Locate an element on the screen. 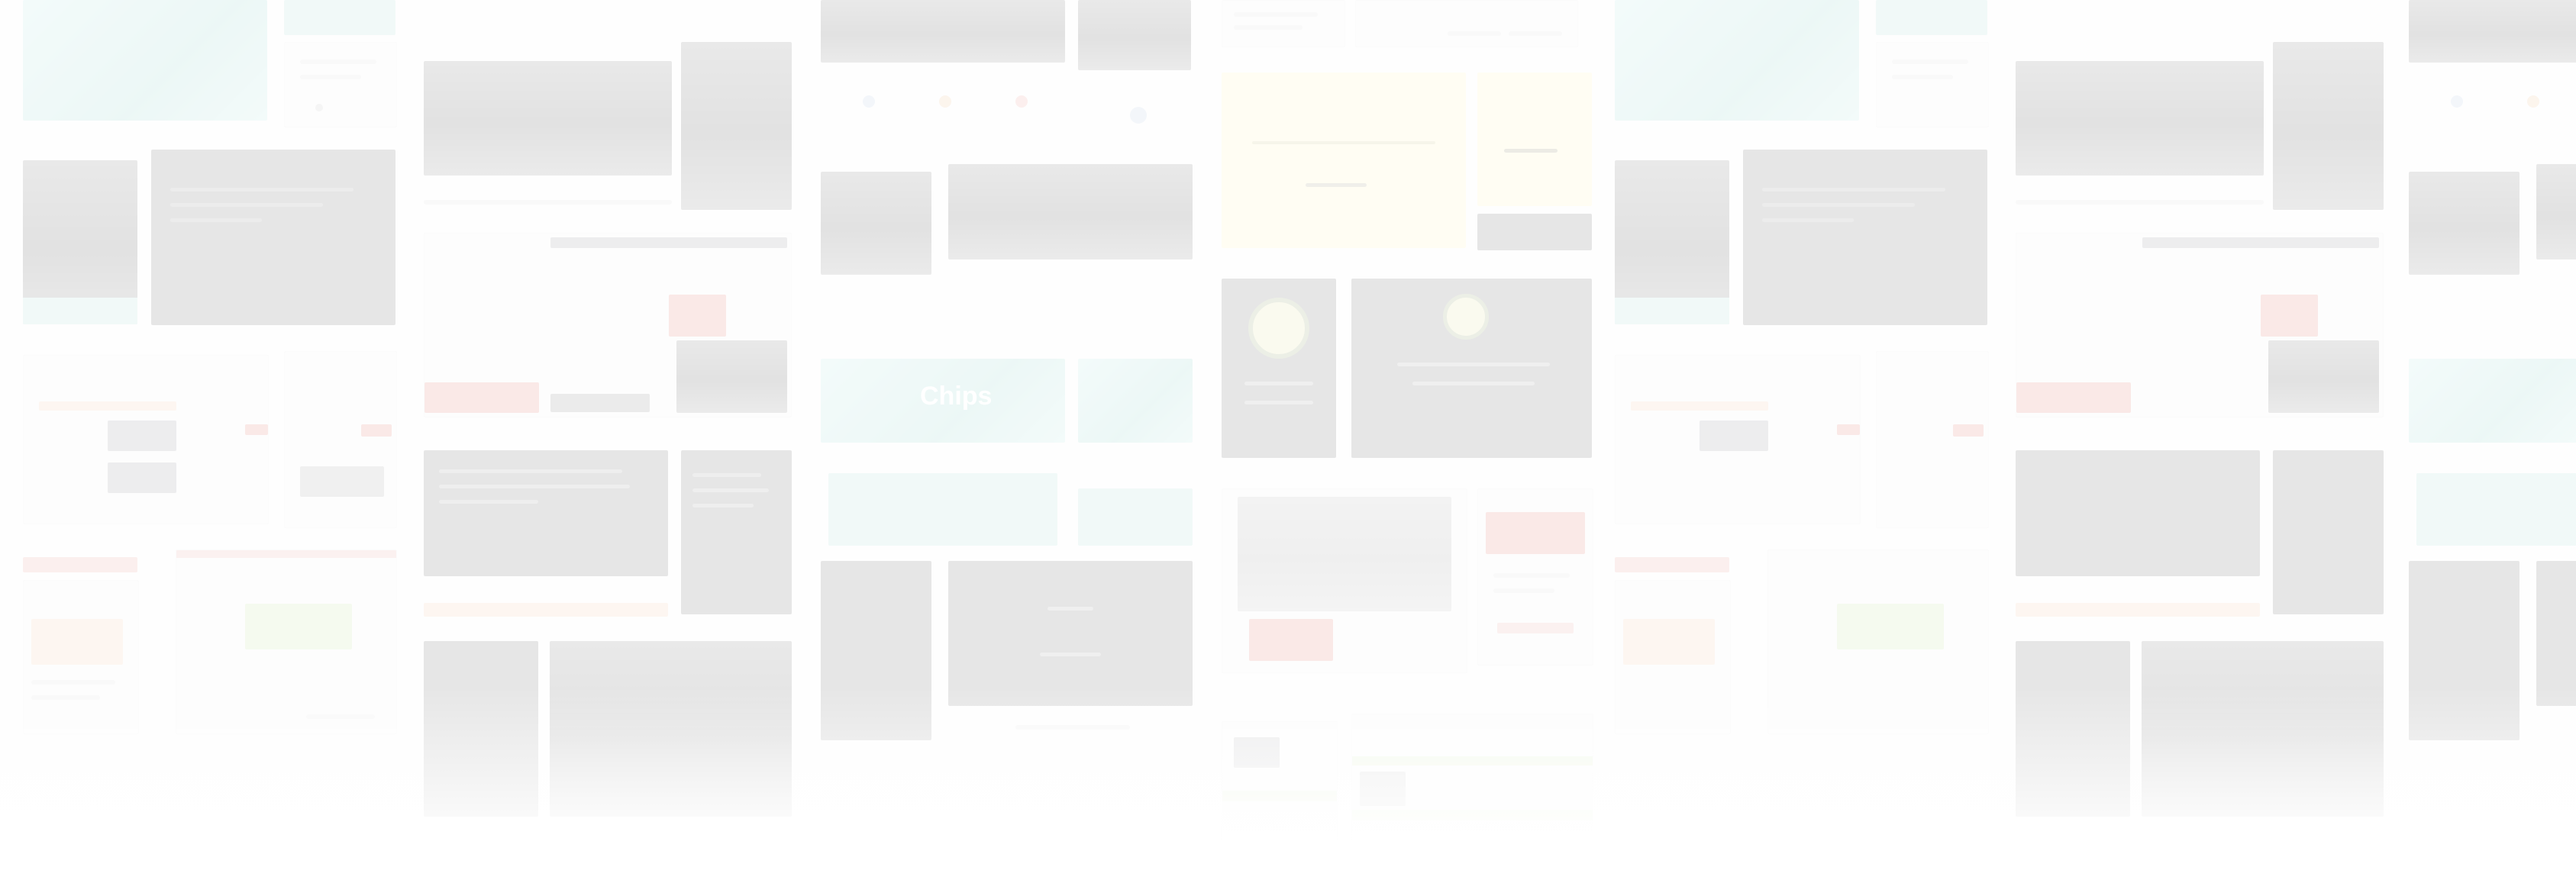  teal-chevron-banner: Chips is located at coordinates (943, 401).